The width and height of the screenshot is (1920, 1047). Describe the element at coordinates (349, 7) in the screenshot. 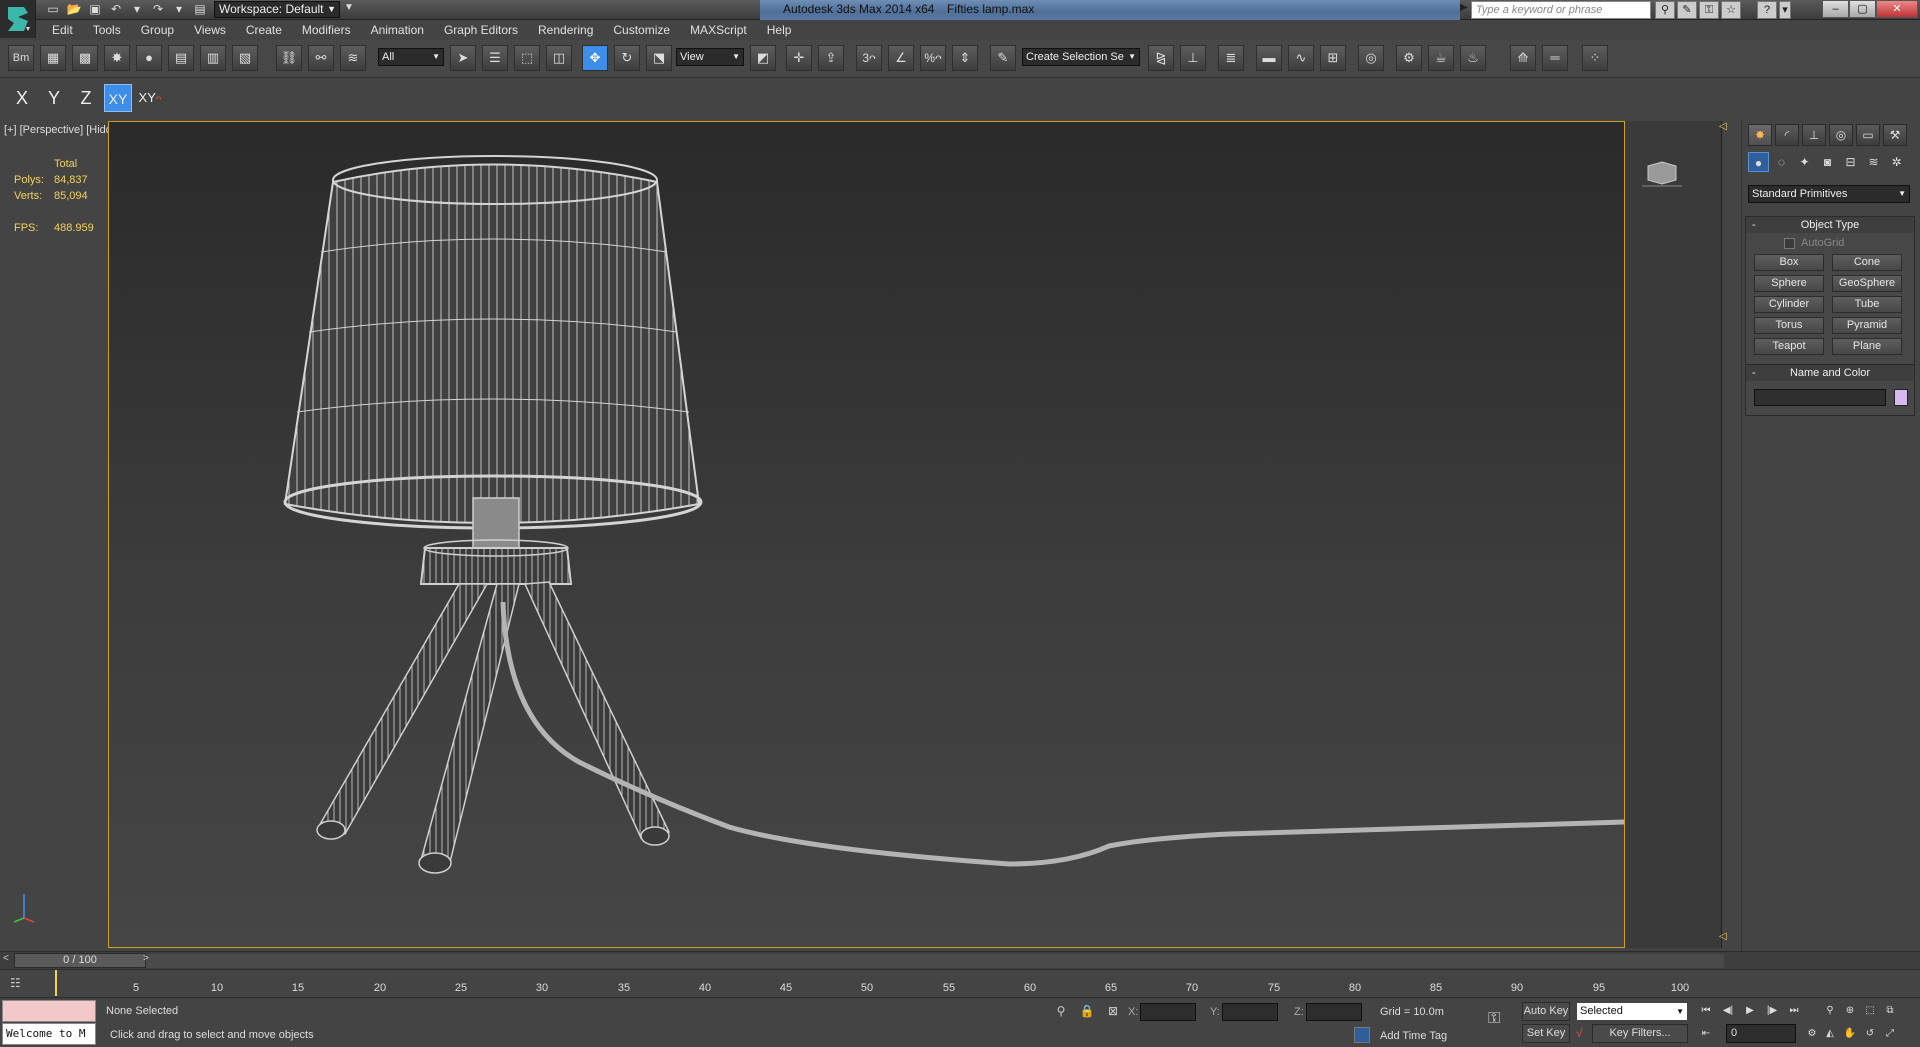

I see `customize-qa-icon: ▼` at that location.